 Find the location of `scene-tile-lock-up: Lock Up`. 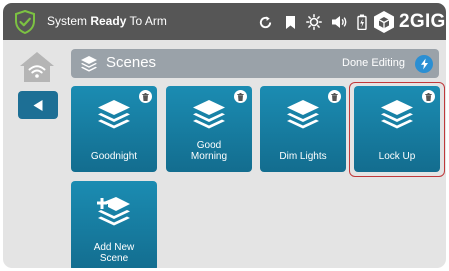

scene-tile-lock-up: Lock Up is located at coordinates (397, 129).